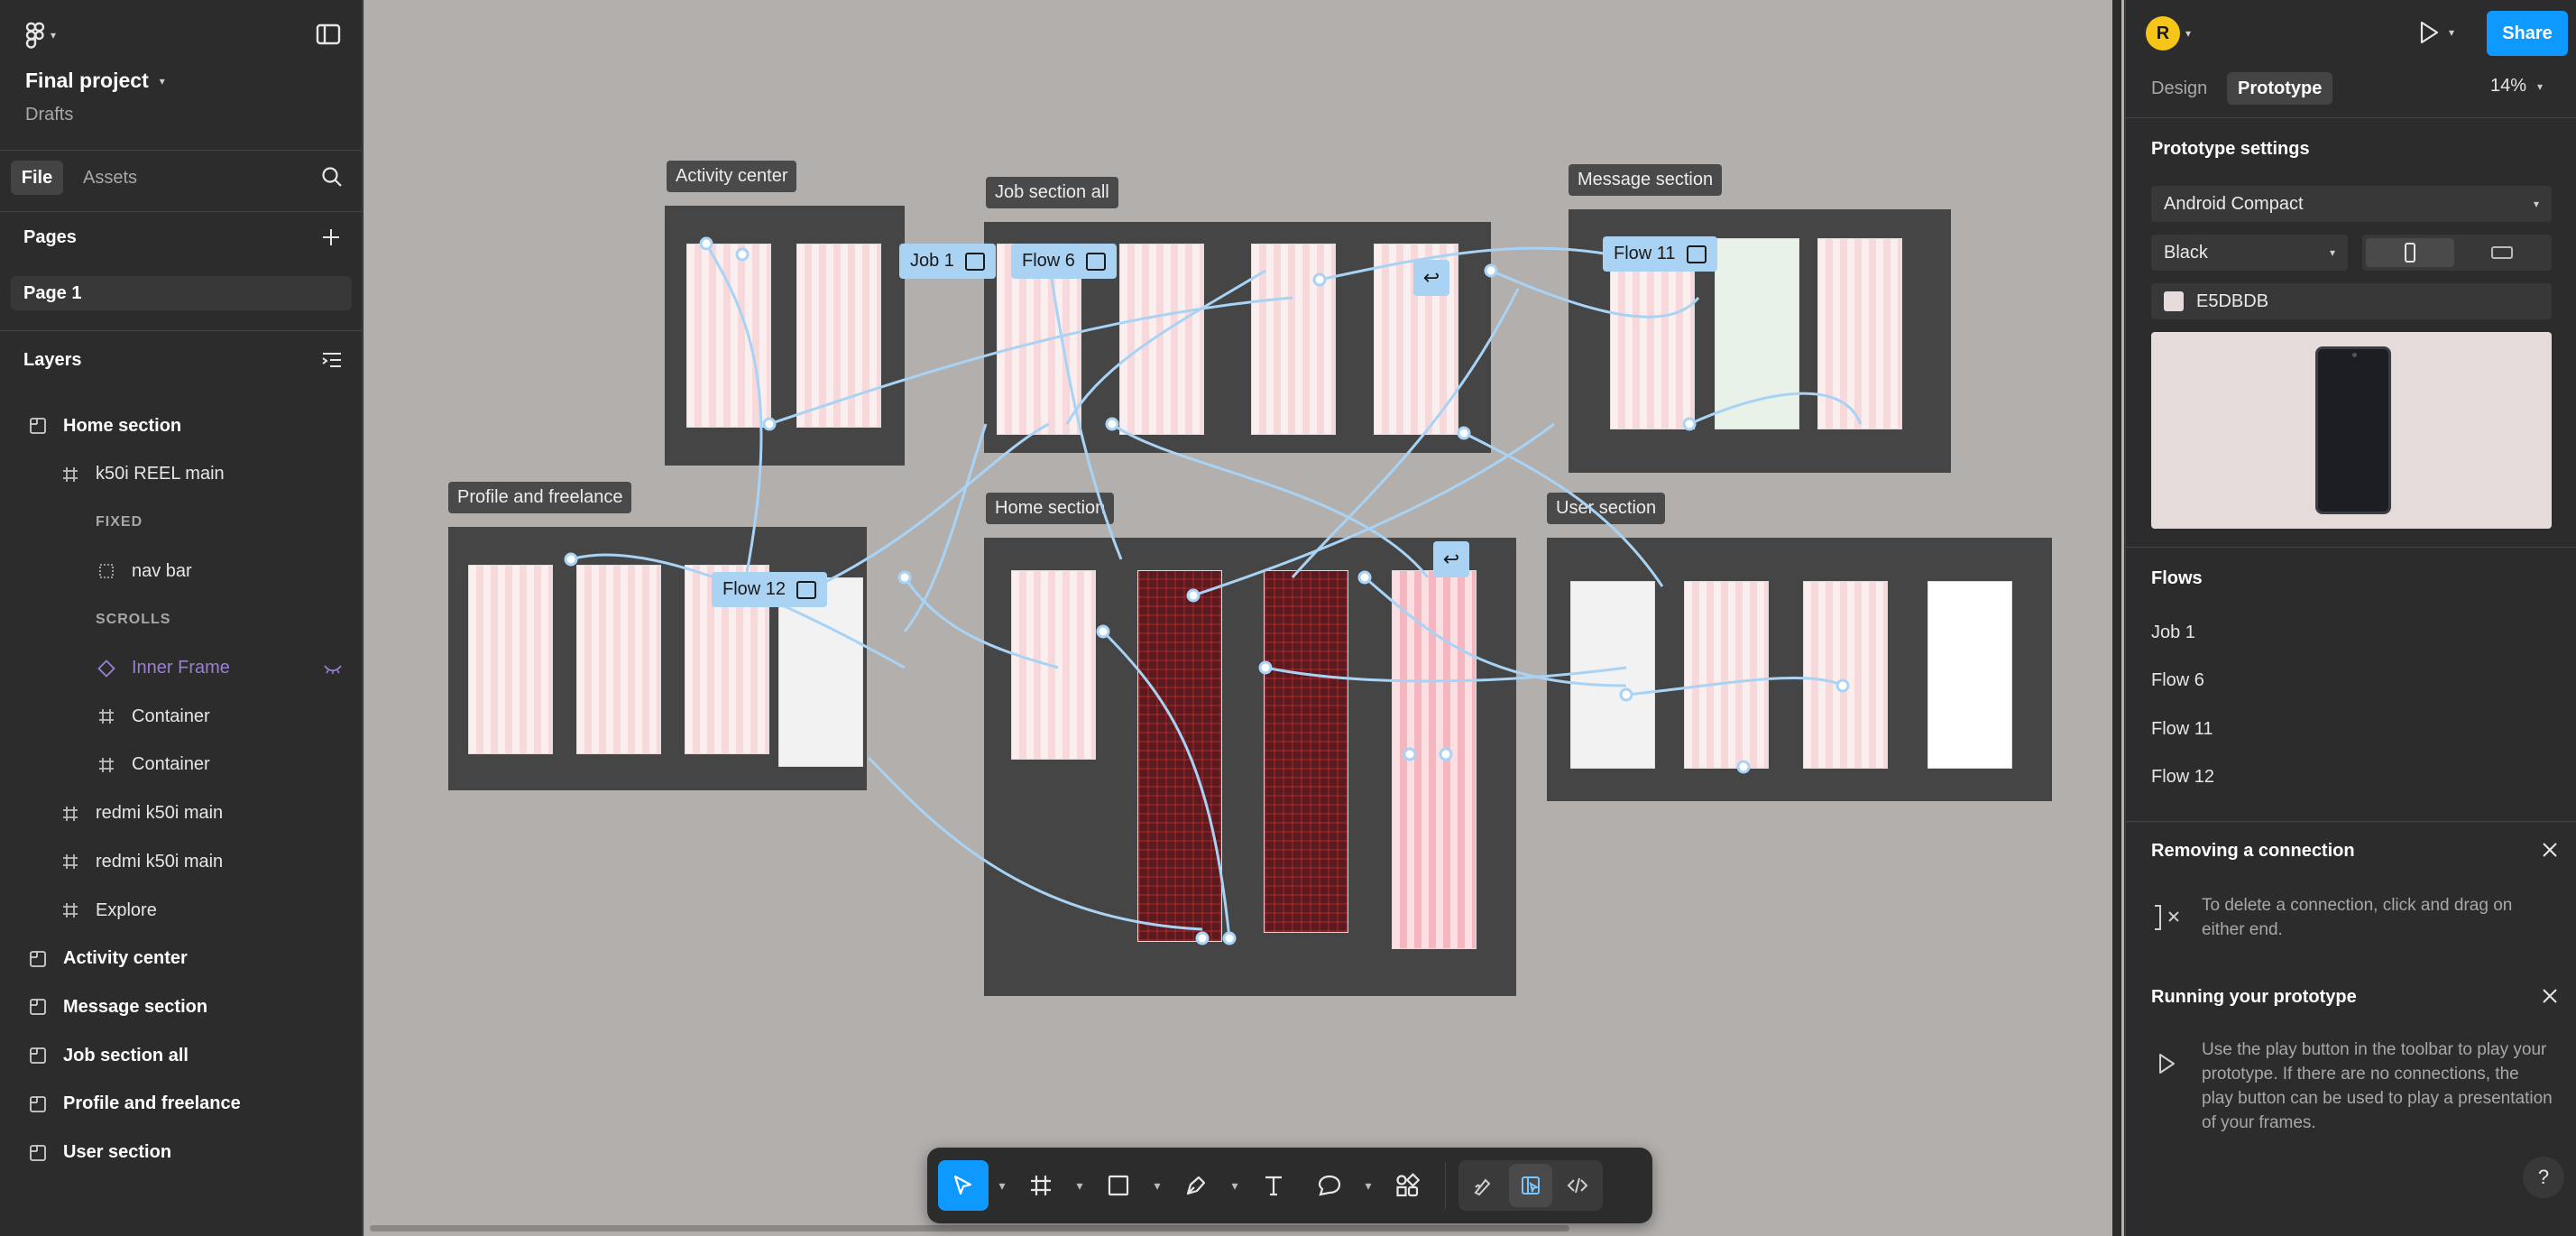  I want to click on main-menu: ▾, so click(40, 36).